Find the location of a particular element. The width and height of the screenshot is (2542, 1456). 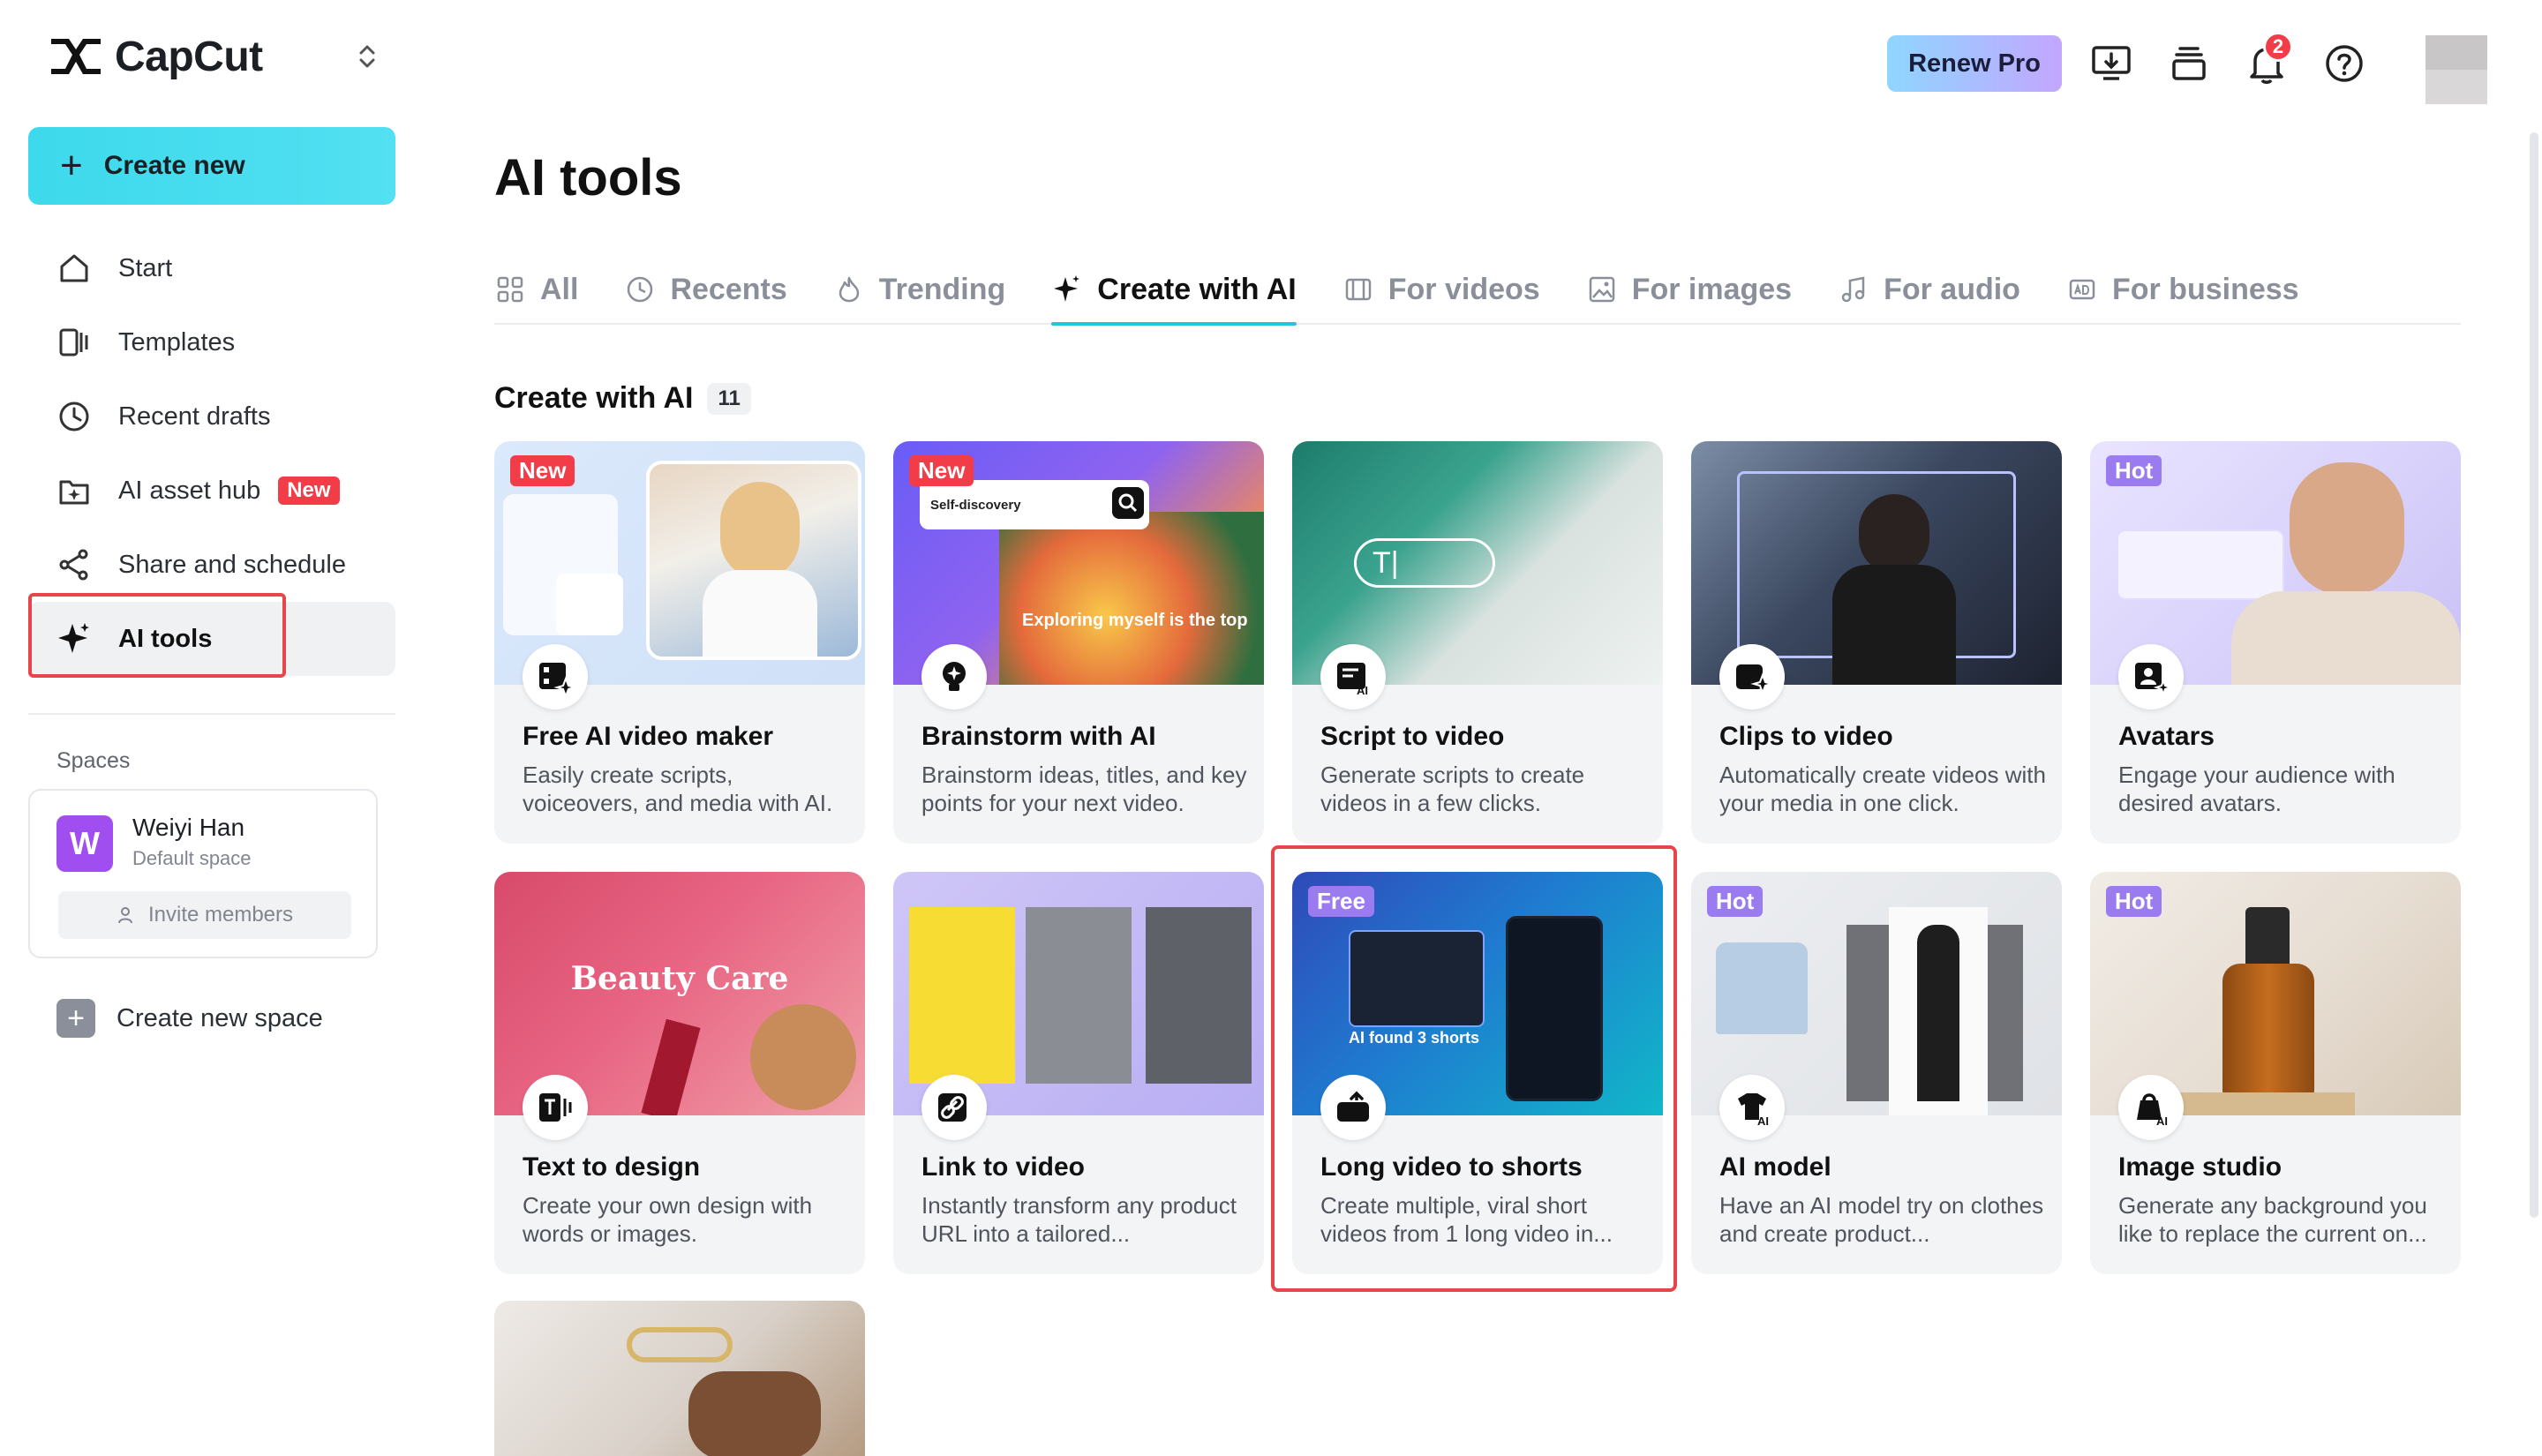

help-icon is located at coordinates (2344, 63).